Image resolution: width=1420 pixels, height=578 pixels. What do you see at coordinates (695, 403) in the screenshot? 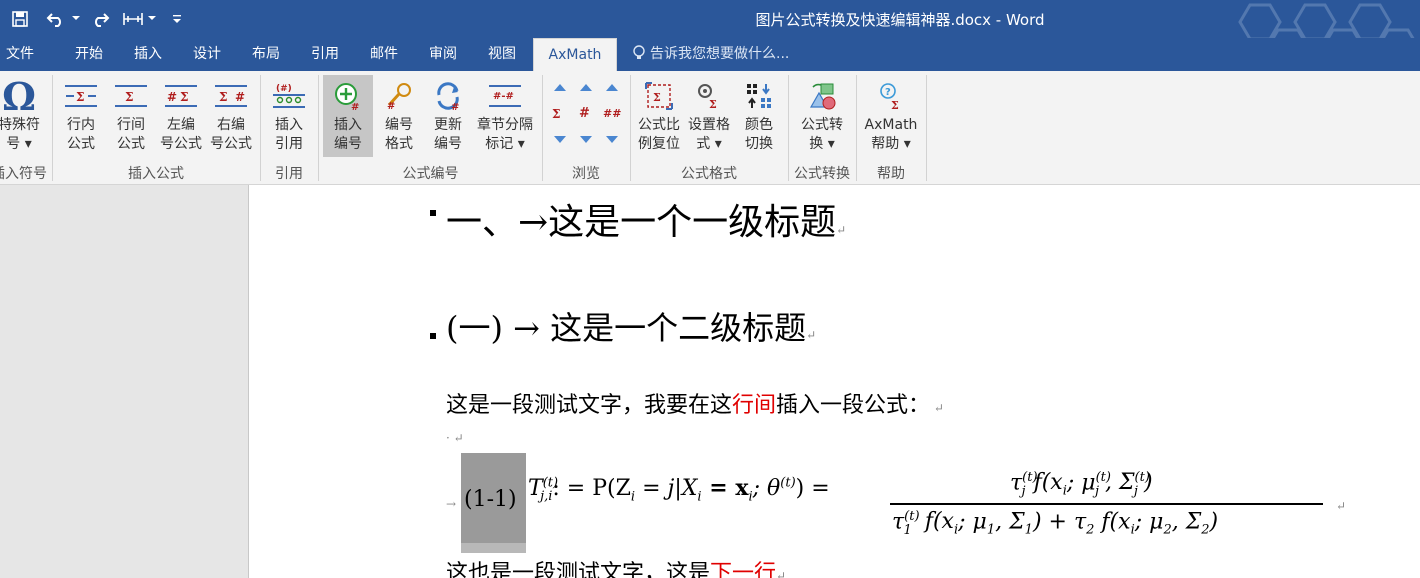
I see `paragraph-1: 这是一段测试文字，我要在这行间插入一段公式： ↵` at bounding box center [695, 403].